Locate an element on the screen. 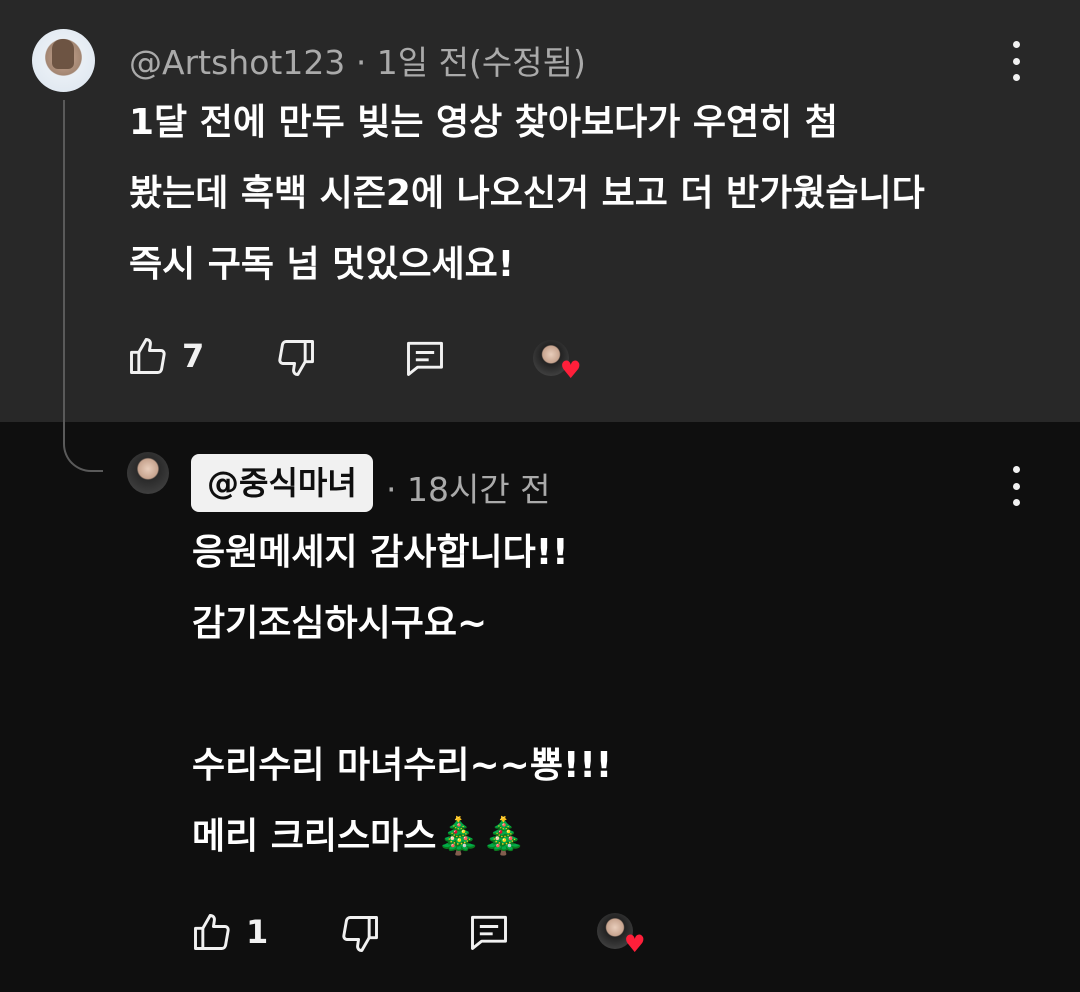 The image size is (1080, 992). reply-menu-icon is located at coordinates (1016, 486).